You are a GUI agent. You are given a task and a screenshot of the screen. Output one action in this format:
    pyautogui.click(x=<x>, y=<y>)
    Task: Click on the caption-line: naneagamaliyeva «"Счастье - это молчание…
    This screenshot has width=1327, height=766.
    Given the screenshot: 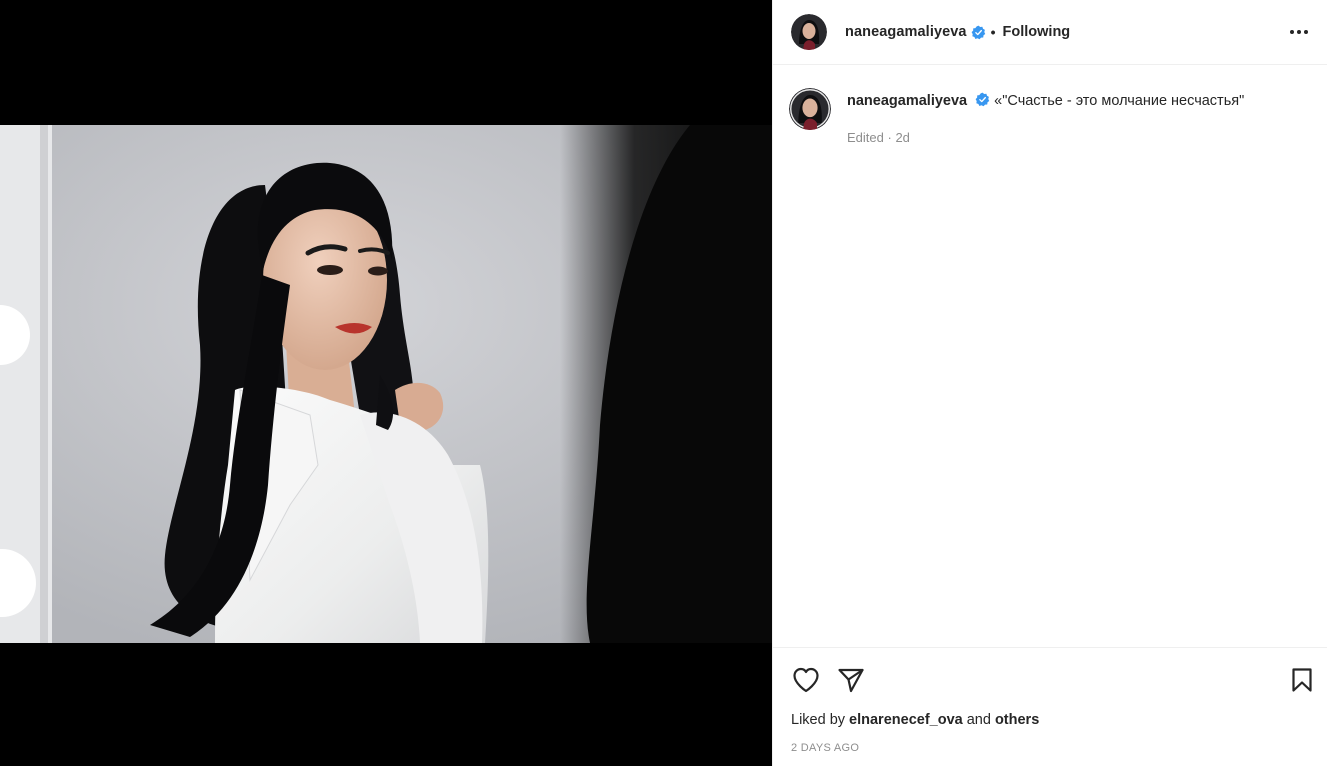 What is the action you would take?
    pyautogui.click(x=1045, y=101)
    